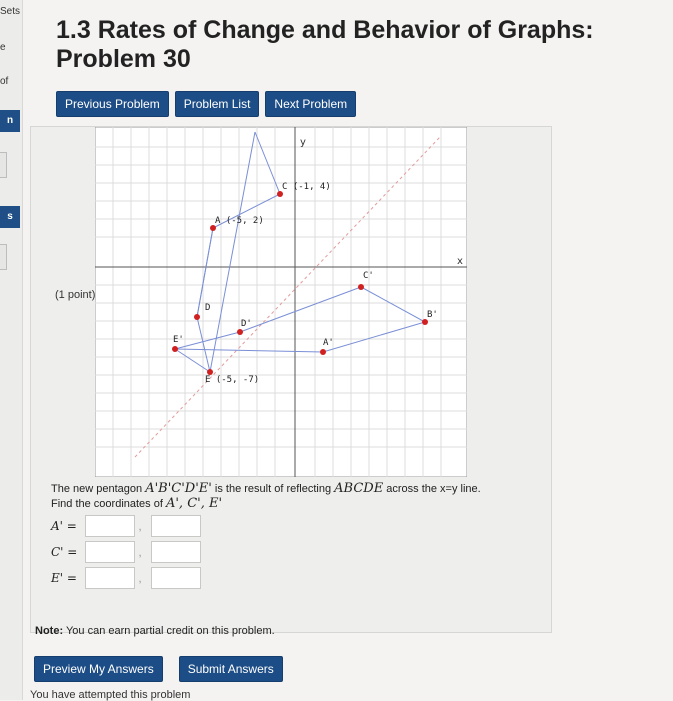  What do you see at coordinates (361, 287) in the screenshot?
I see `point-c-prime` at bounding box center [361, 287].